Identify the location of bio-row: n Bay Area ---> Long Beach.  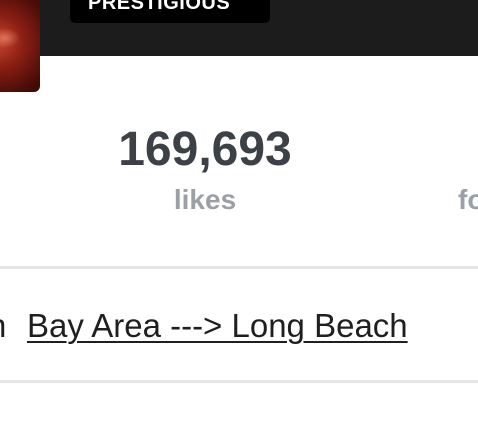
(239, 326).